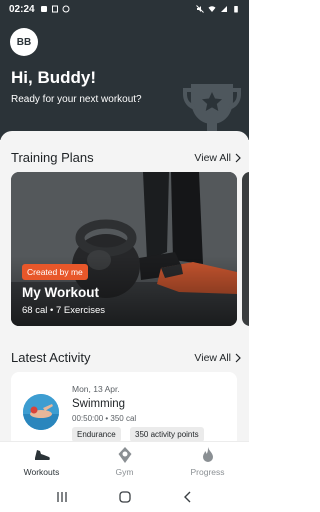  I want to click on next-plan-card-peek, so click(245, 249).